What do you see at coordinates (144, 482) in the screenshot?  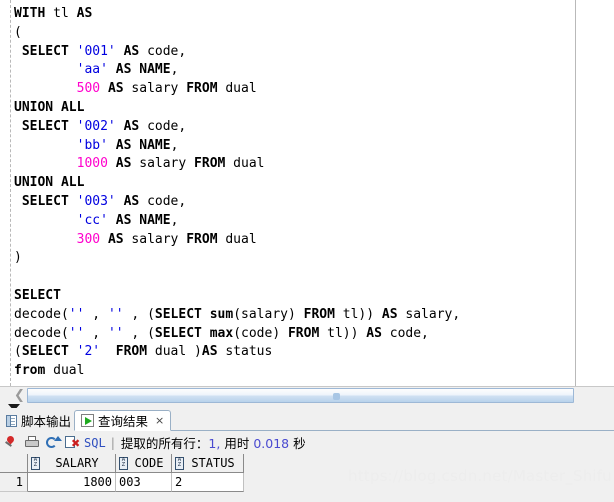 I see `grid-cell: 003` at bounding box center [144, 482].